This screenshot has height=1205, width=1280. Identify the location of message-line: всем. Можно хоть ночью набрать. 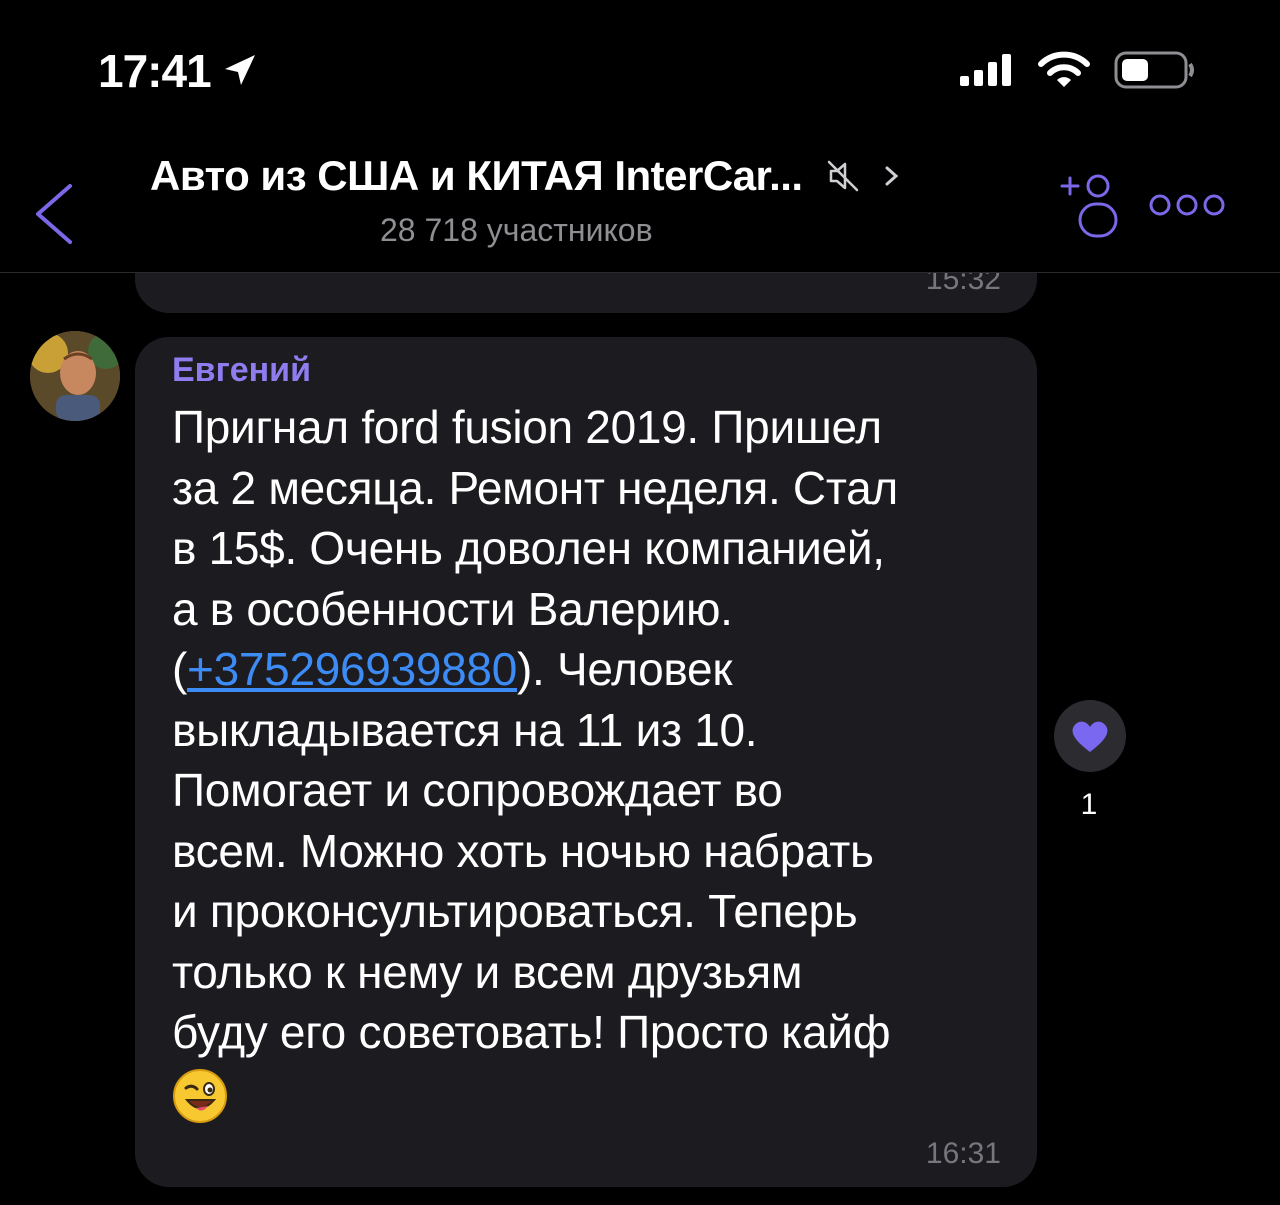
(523, 850).